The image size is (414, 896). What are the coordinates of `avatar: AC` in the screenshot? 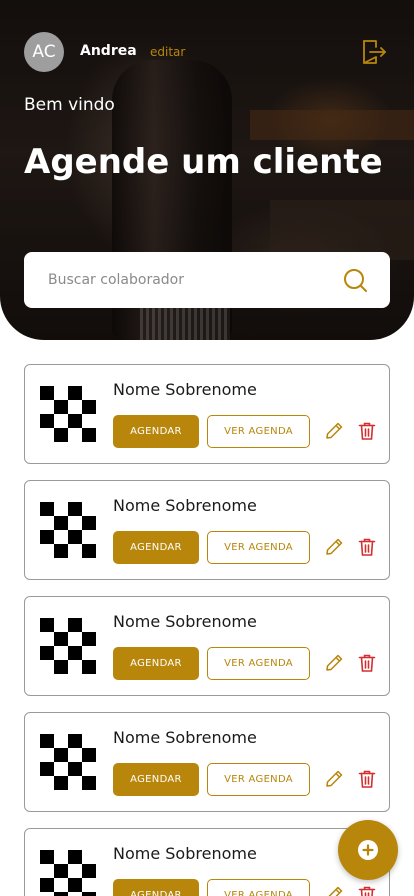 It's located at (44, 52).